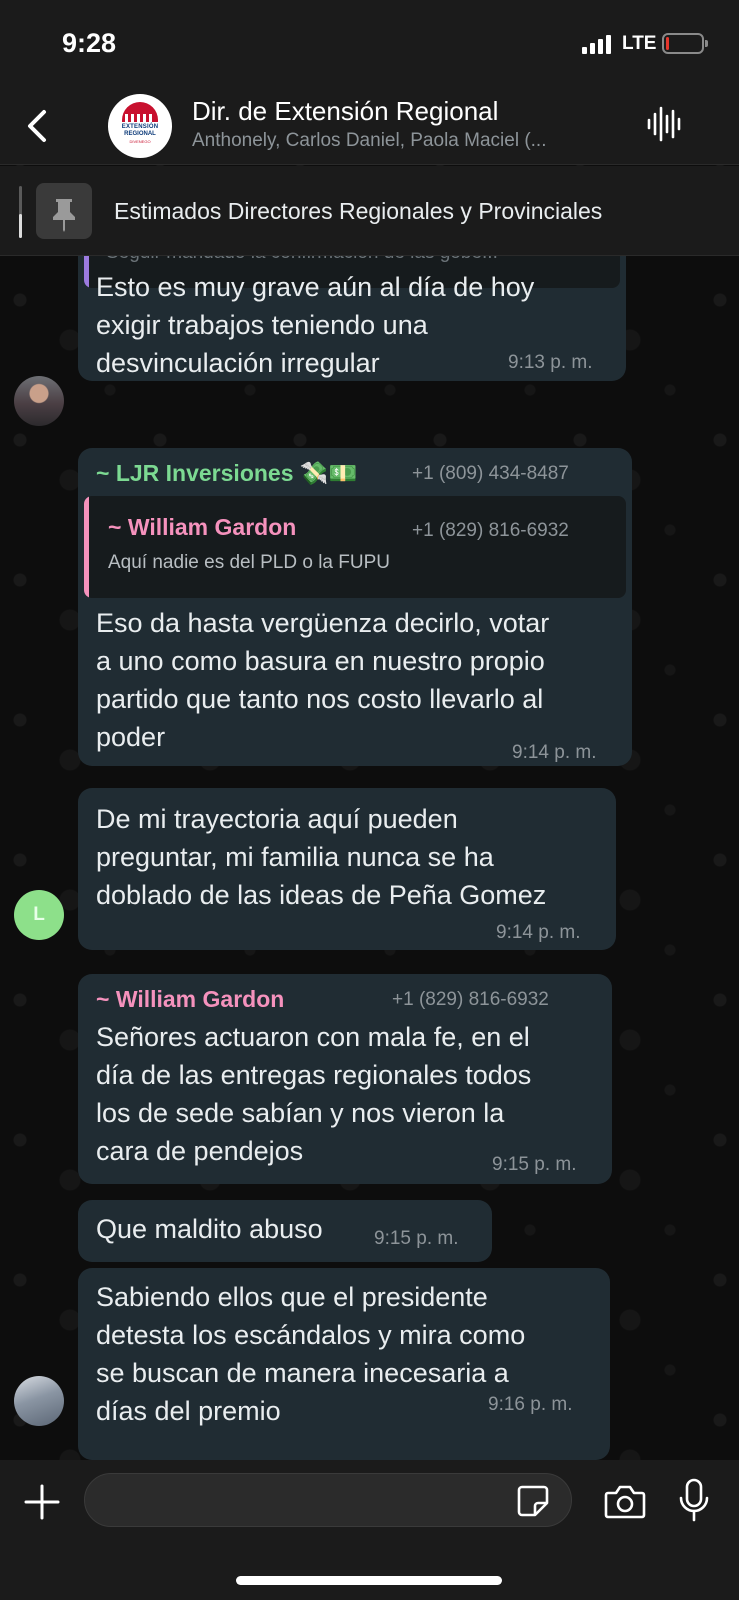 The height and width of the screenshot is (1600, 739). What do you see at coordinates (249, 562) in the screenshot?
I see `quote-text: Aquí nadie es del PLD o la FUPU` at bounding box center [249, 562].